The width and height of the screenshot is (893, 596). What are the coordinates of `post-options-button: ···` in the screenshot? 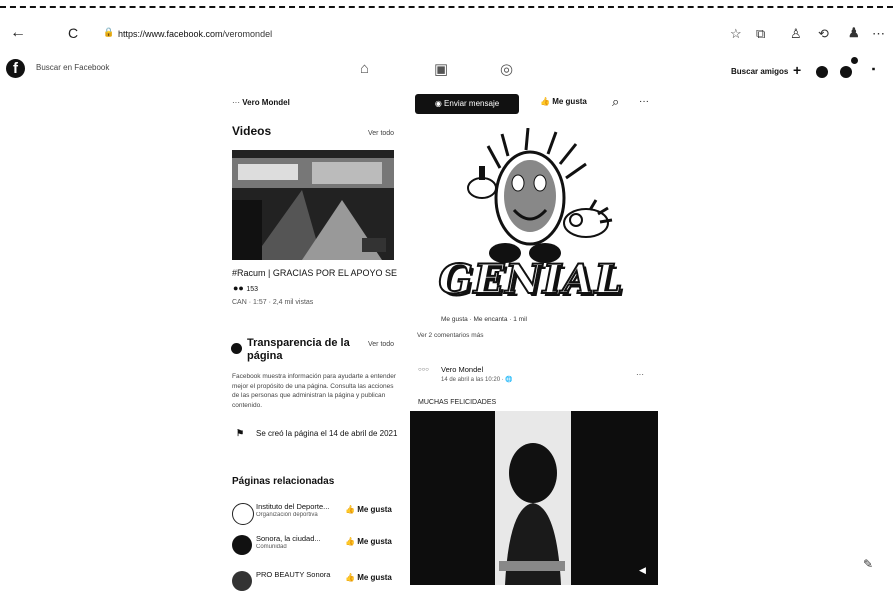 It's located at (640, 374).